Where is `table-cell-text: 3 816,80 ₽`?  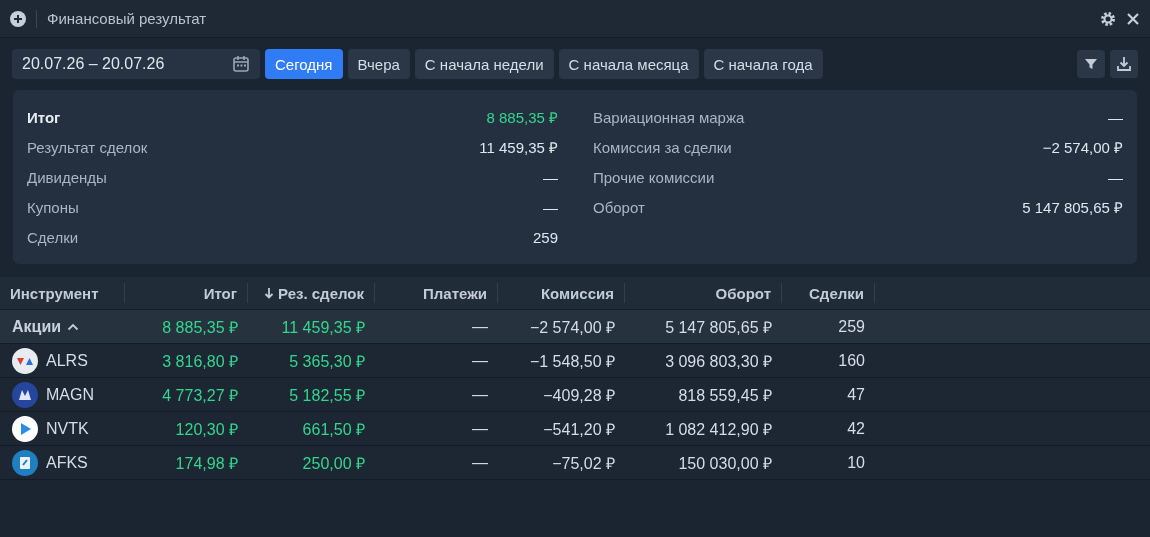
table-cell-text: 3 816,80 ₽ is located at coordinates (200, 361).